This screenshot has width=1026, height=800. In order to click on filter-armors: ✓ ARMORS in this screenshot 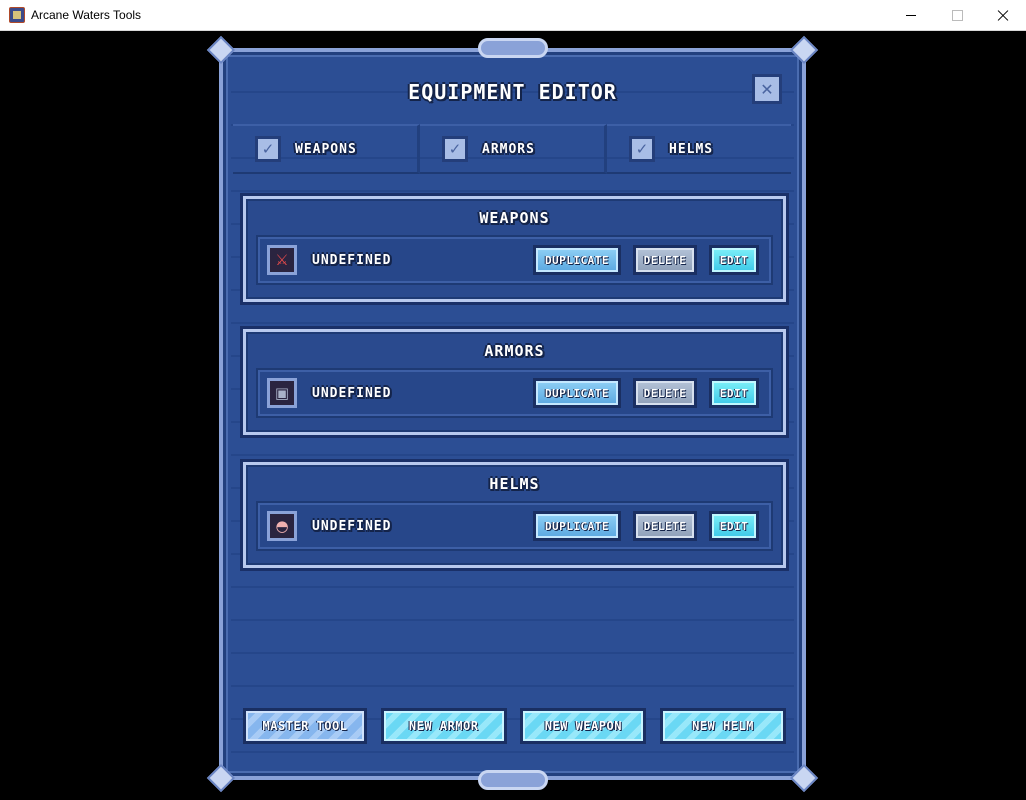, I will do `click(513, 149)`.